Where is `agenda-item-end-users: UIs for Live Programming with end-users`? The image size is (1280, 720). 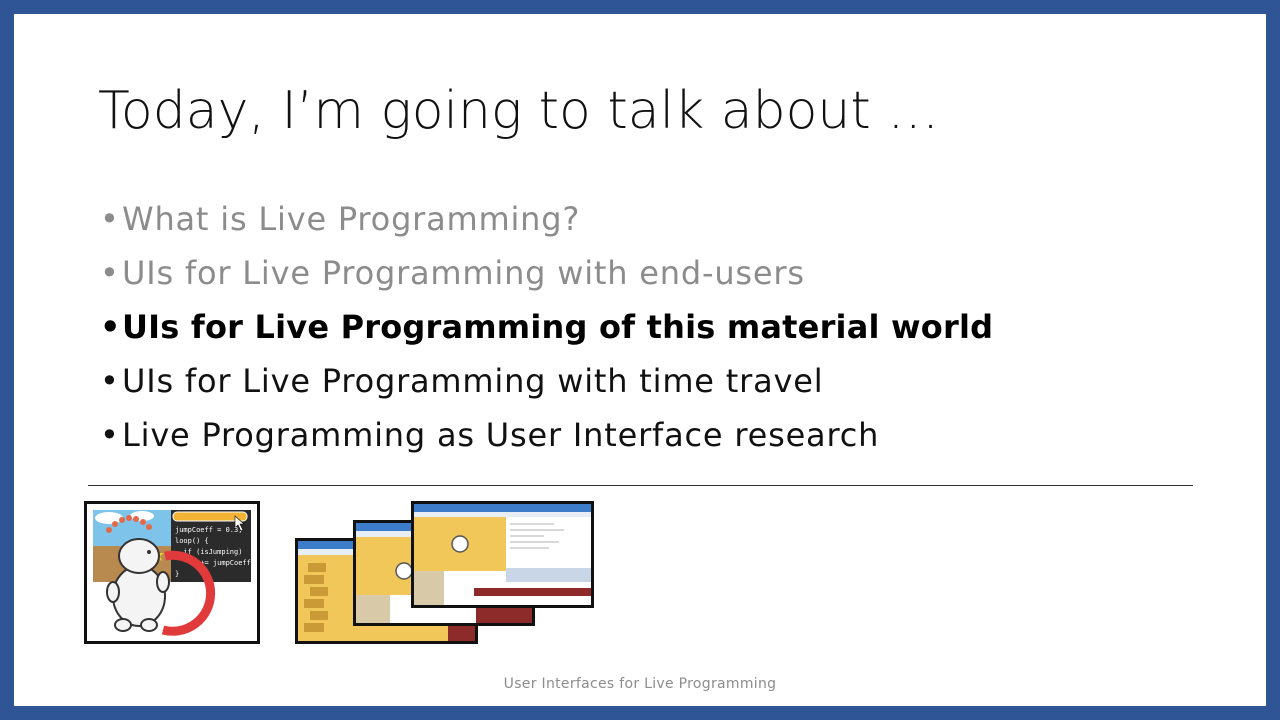
agenda-item-end-users: UIs for Live Programming with end-users is located at coordinates (546, 273).